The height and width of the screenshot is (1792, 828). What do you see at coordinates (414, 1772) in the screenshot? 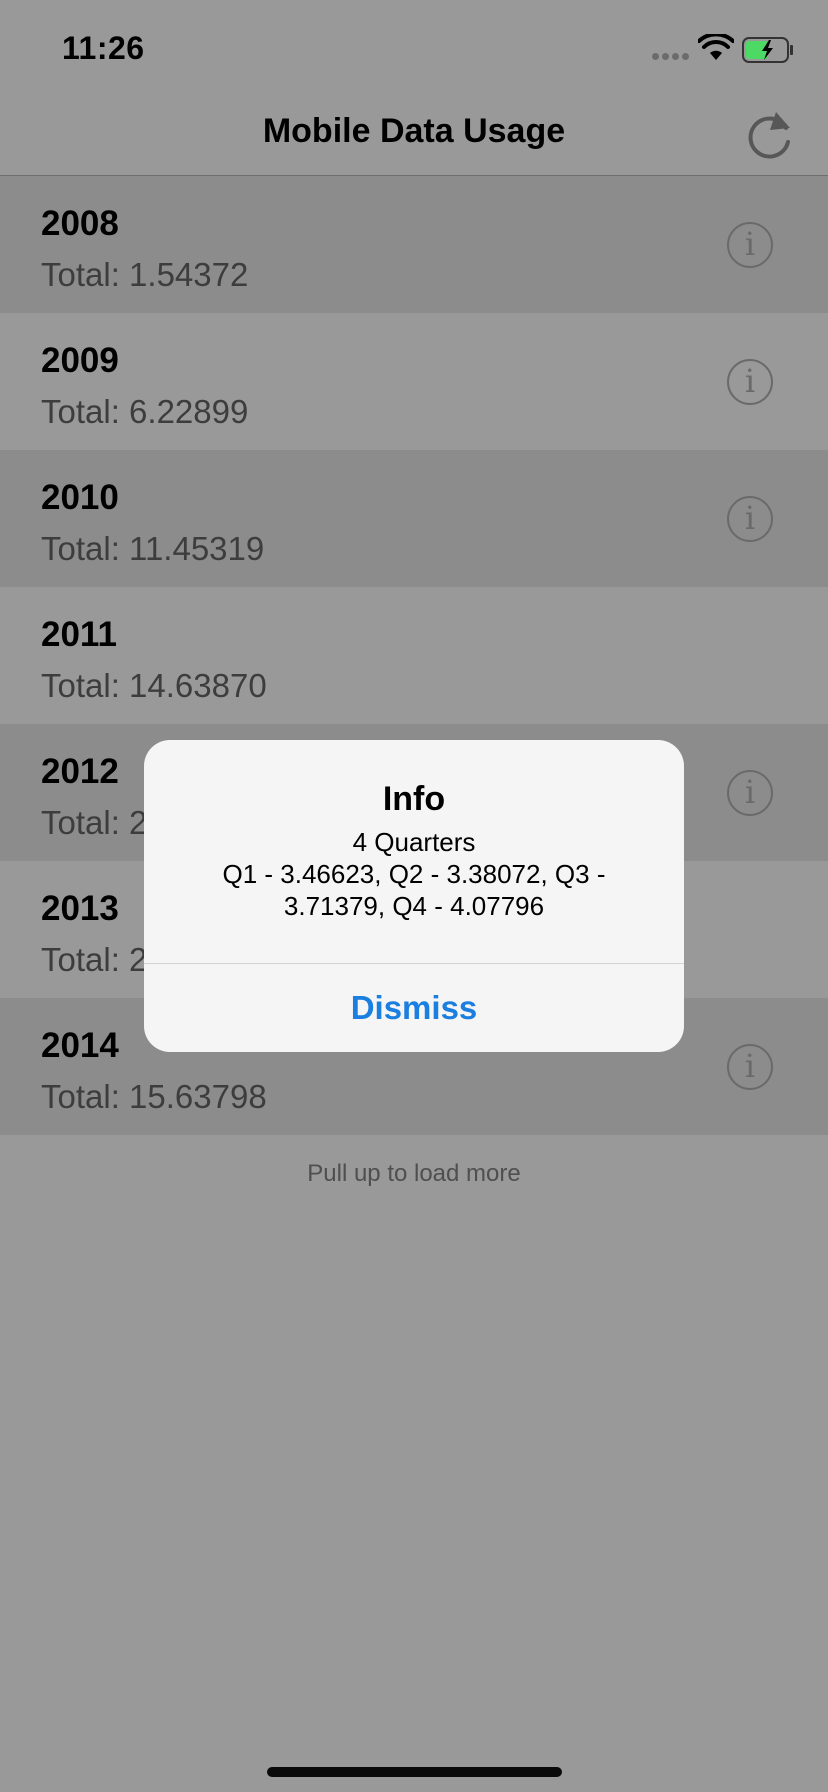
I see `home-indicator` at bounding box center [414, 1772].